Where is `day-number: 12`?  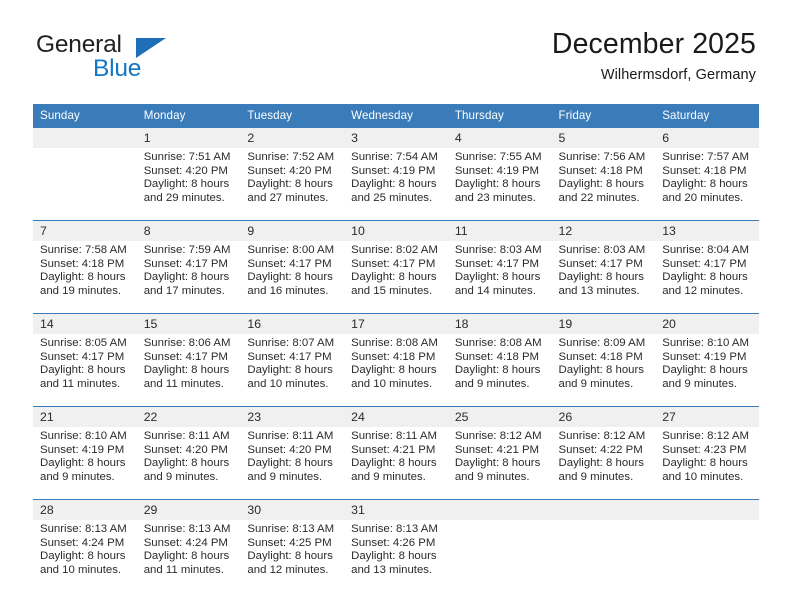 day-number: 12 is located at coordinates (603, 230).